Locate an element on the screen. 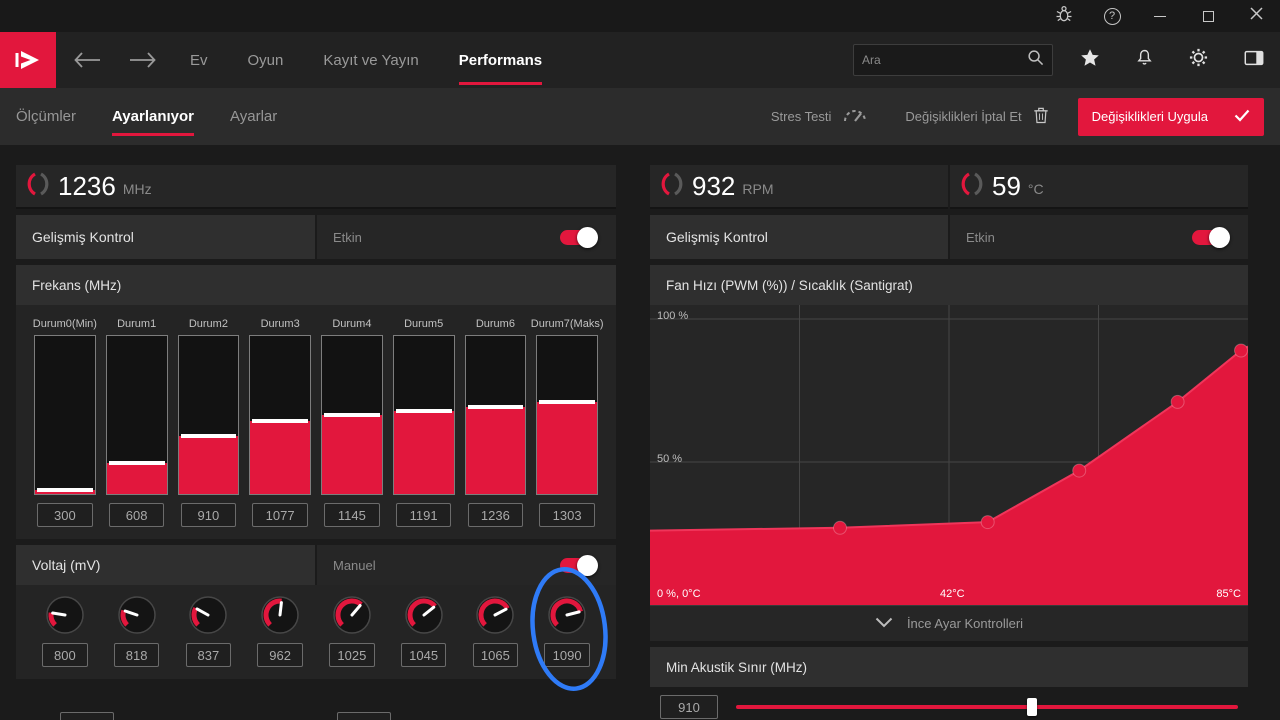 This screenshot has height=720, width=1280. fine-tuning-label: İnce Ayar Kontrolleri is located at coordinates (965, 623).